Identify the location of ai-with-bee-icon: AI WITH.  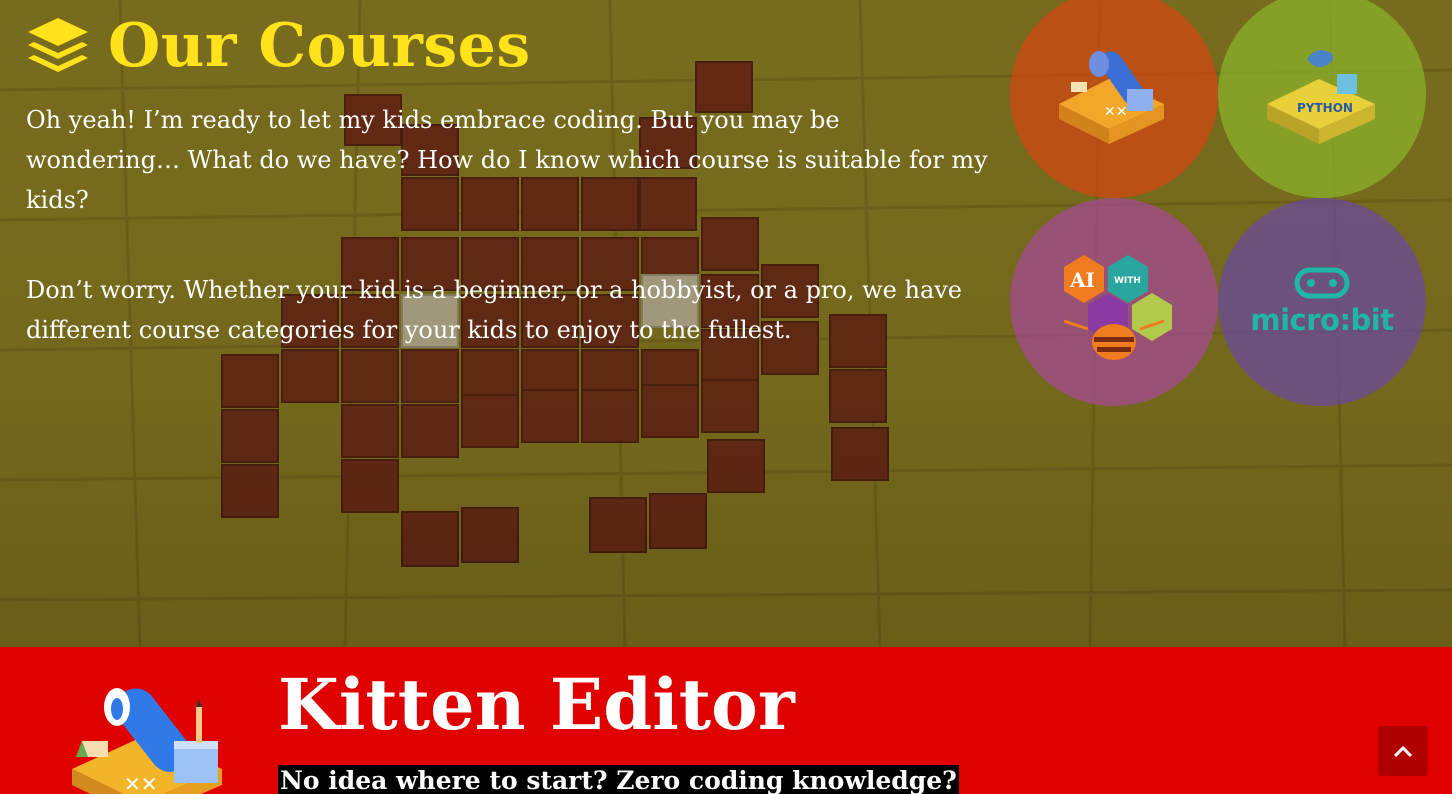
(1117, 307).